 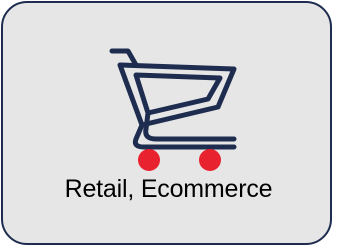 What do you see at coordinates (210, 160) in the screenshot?
I see `cart-wheel-right` at bounding box center [210, 160].